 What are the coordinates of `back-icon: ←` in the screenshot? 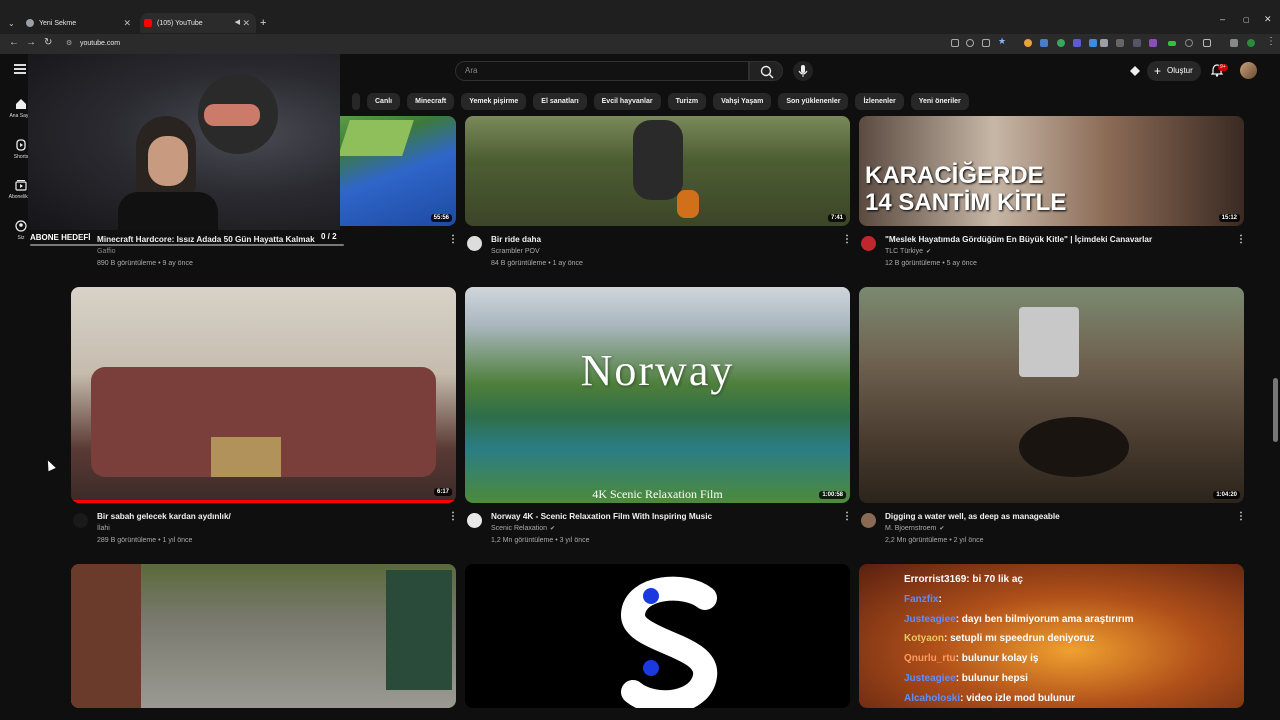 It's located at (14, 42).